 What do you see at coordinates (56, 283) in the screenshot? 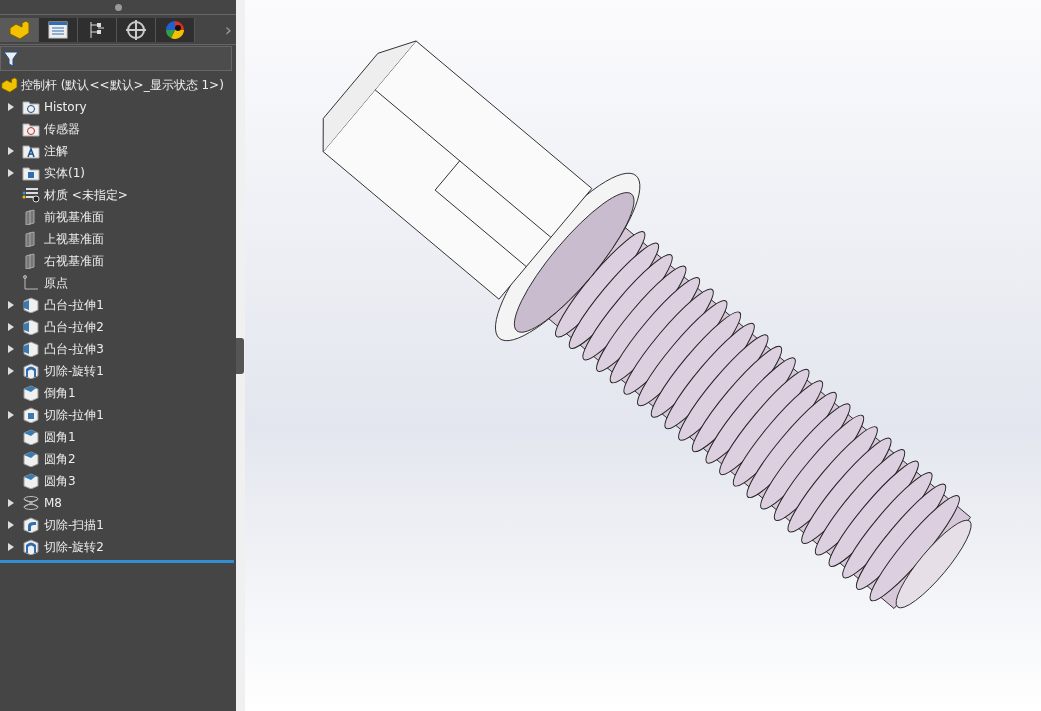
I see `tree-item-label: 原点` at bounding box center [56, 283].